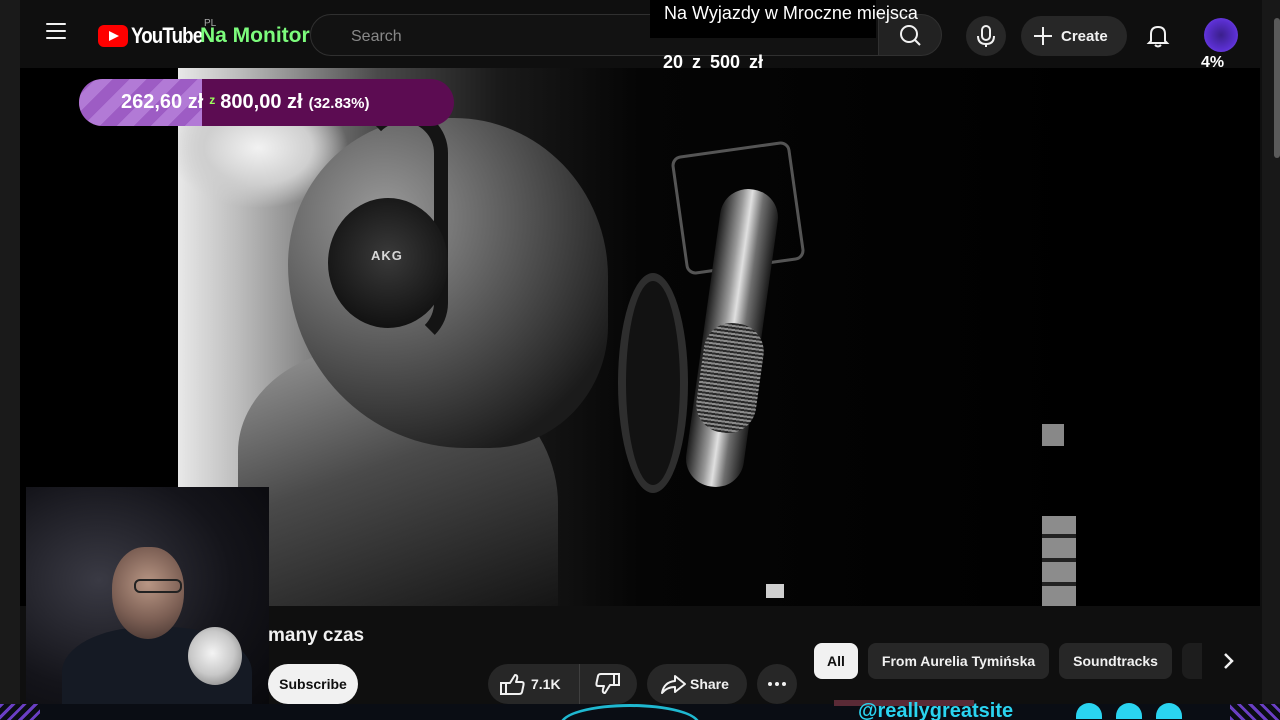 This screenshot has width=1280, height=720. I want to click on create-button: Create, so click(1074, 36).